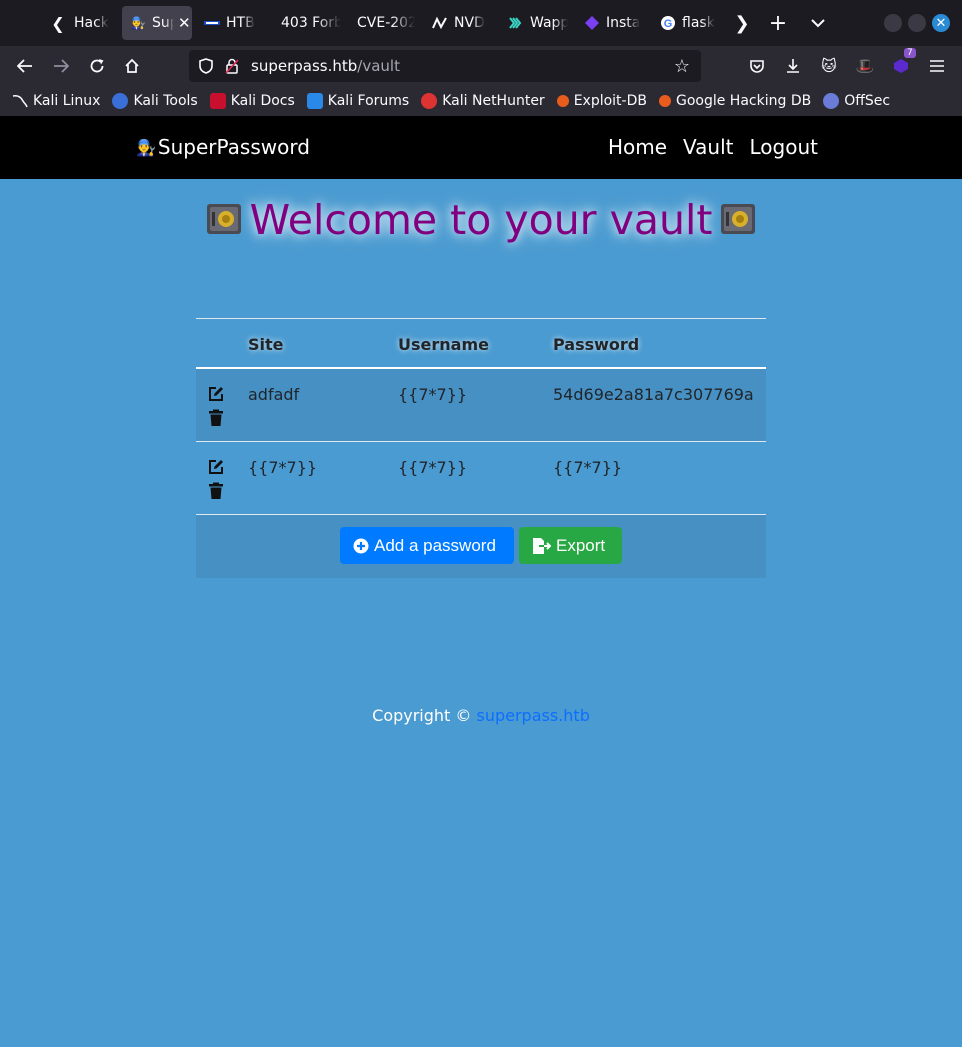 This screenshot has height=1047, width=962. I want to click on nav-vault-link: Vault, so click(708, 147).